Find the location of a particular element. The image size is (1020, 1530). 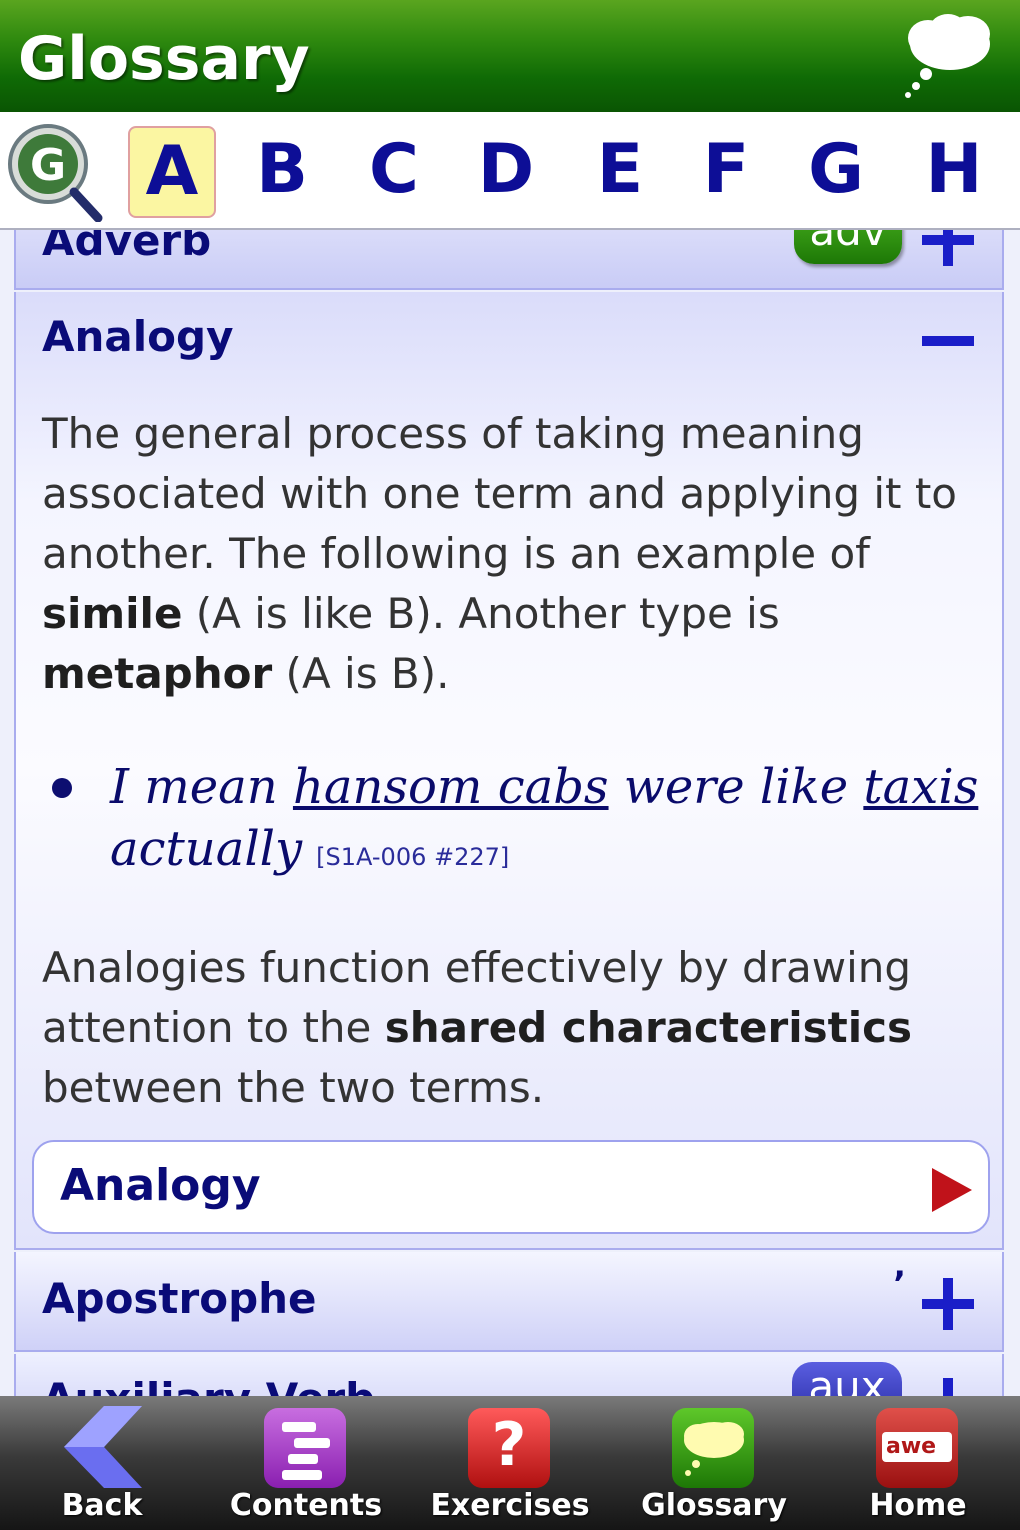

nav-label: Exercises is located at coordinates (510, 1505).